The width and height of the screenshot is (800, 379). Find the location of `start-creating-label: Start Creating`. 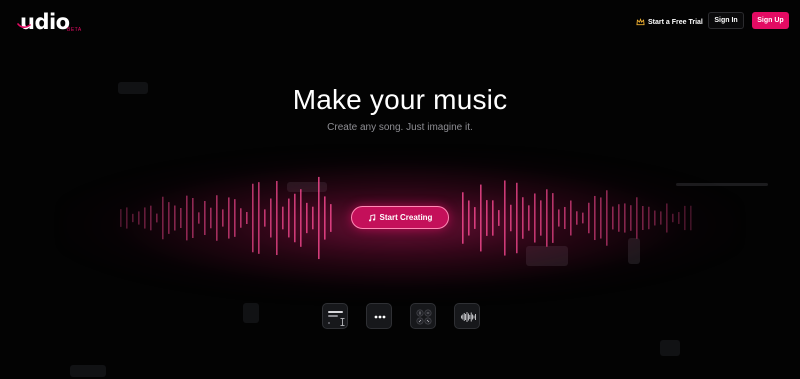

start-creating-label: Start Creating is located at coordinates (406, 217).